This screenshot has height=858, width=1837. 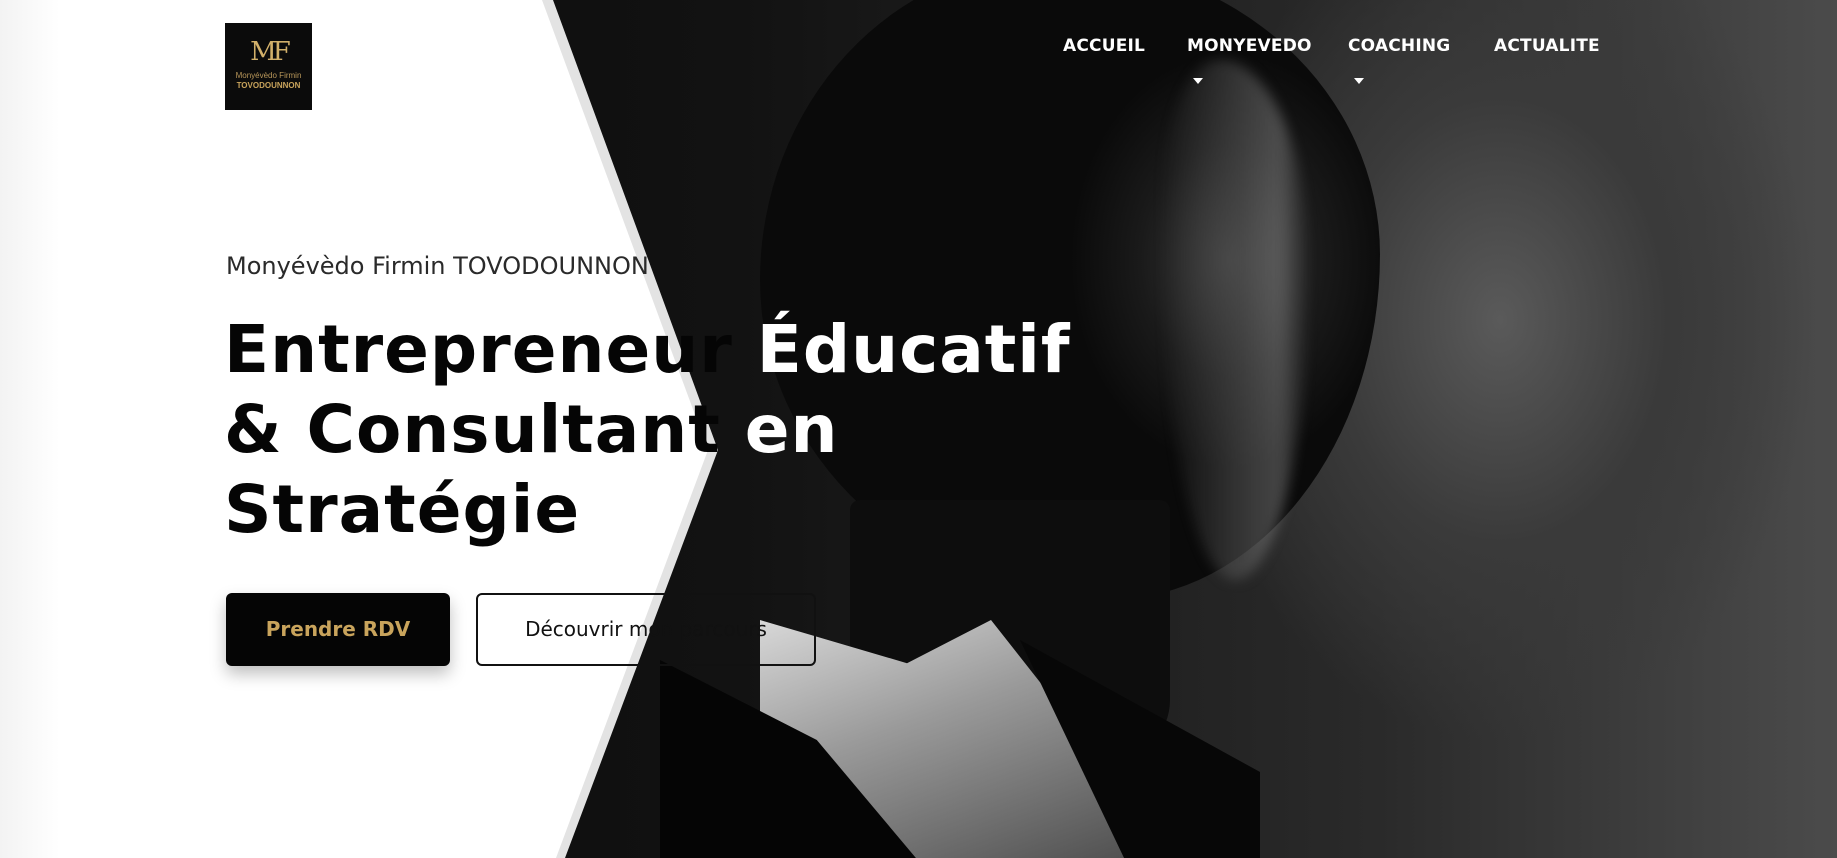 What do you see at coordinates (1547, 46) in the screenshot?
I see `nav-item-actualite: ACTUALITE` at bounding box center [1547, 46].